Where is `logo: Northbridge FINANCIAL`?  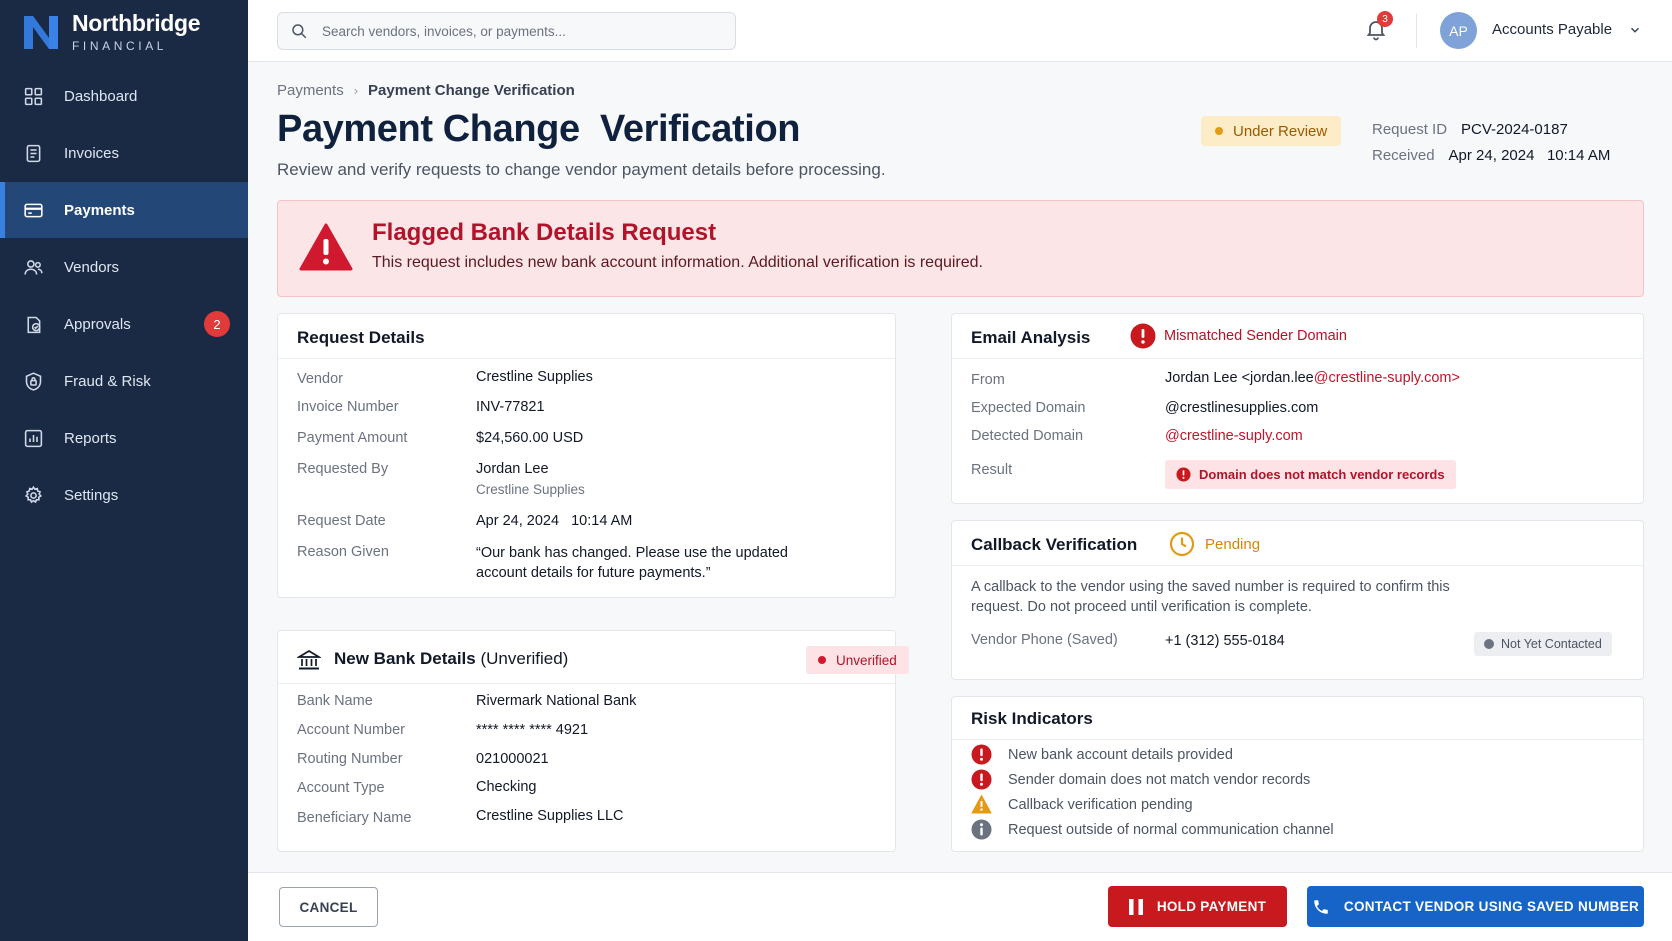
logo: Northbridge FINANCIAL is located at coordinates (124, 32).